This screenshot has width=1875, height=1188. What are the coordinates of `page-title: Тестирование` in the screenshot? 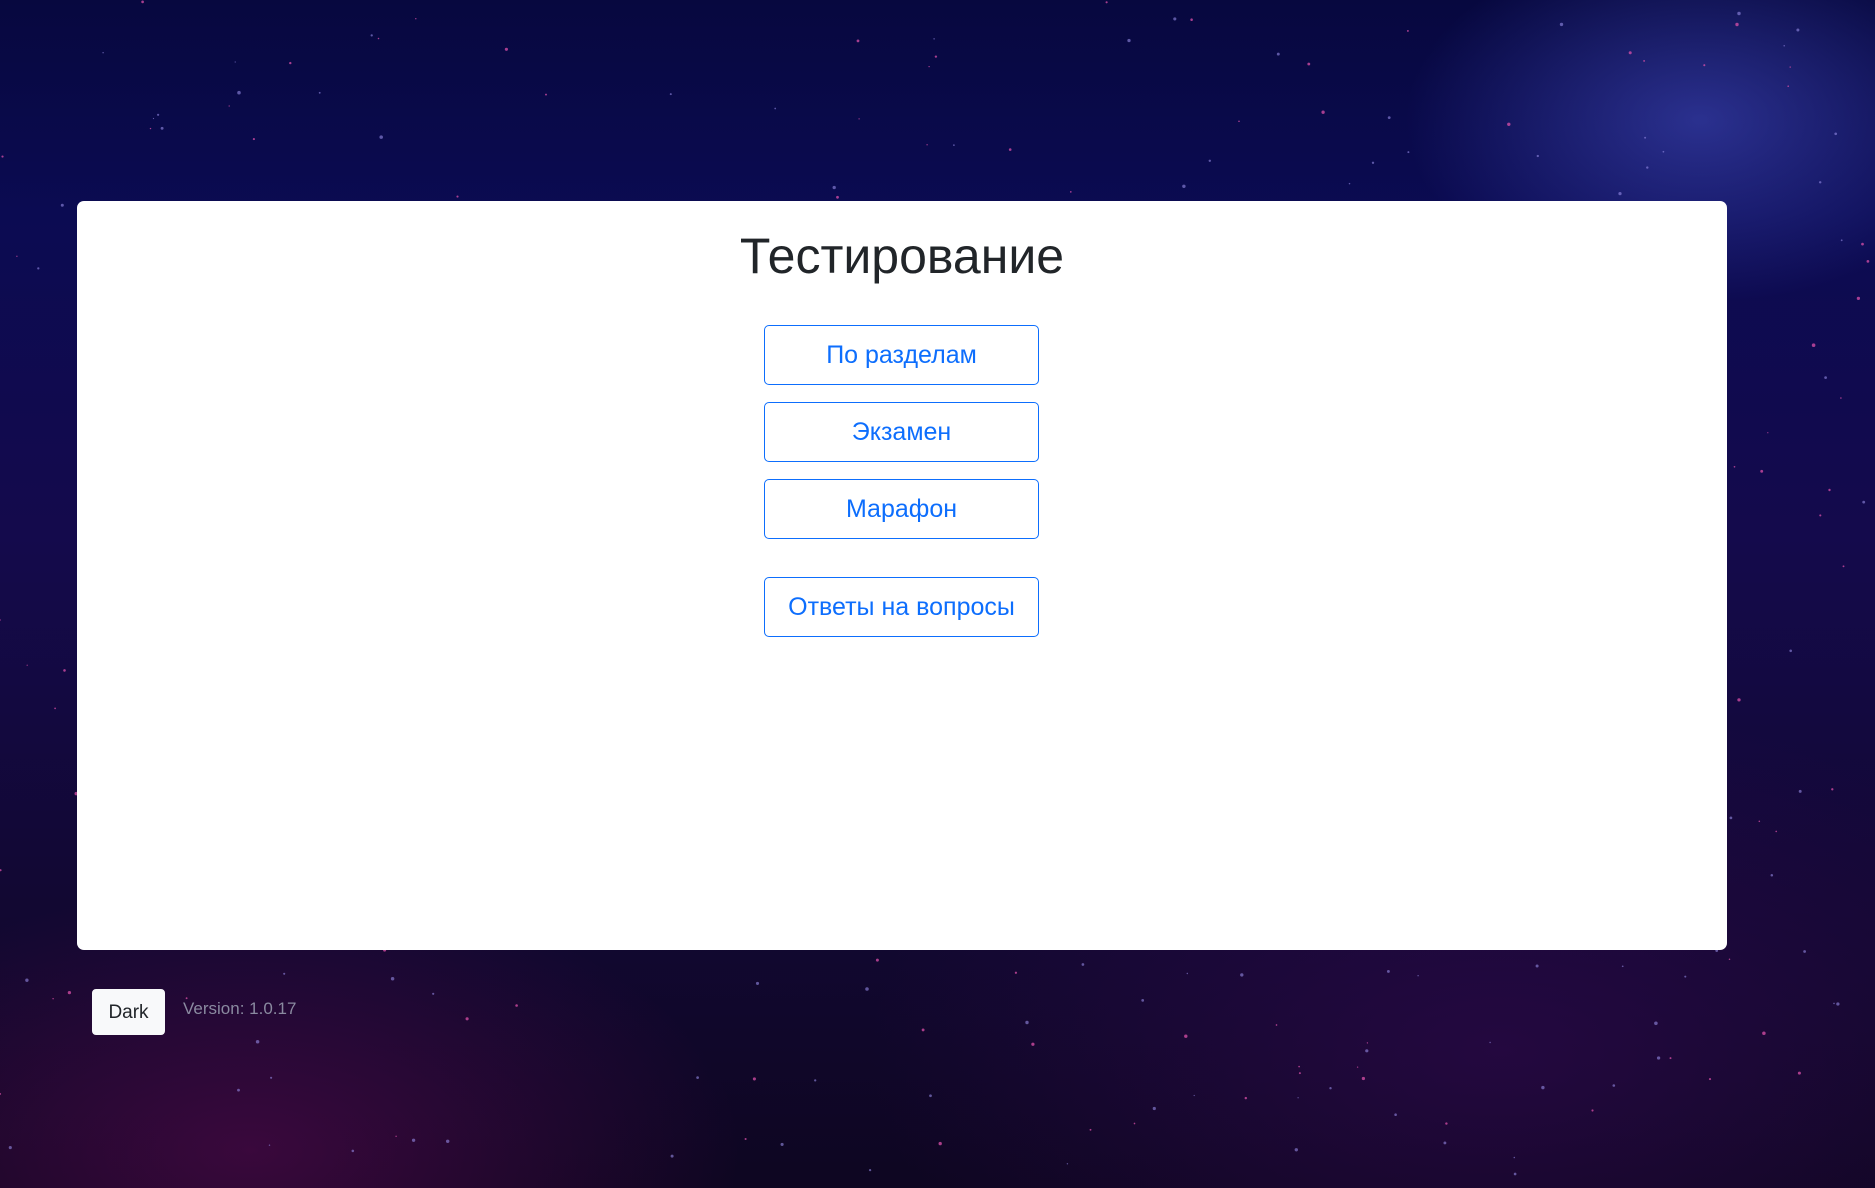 It's located at (902, 256).